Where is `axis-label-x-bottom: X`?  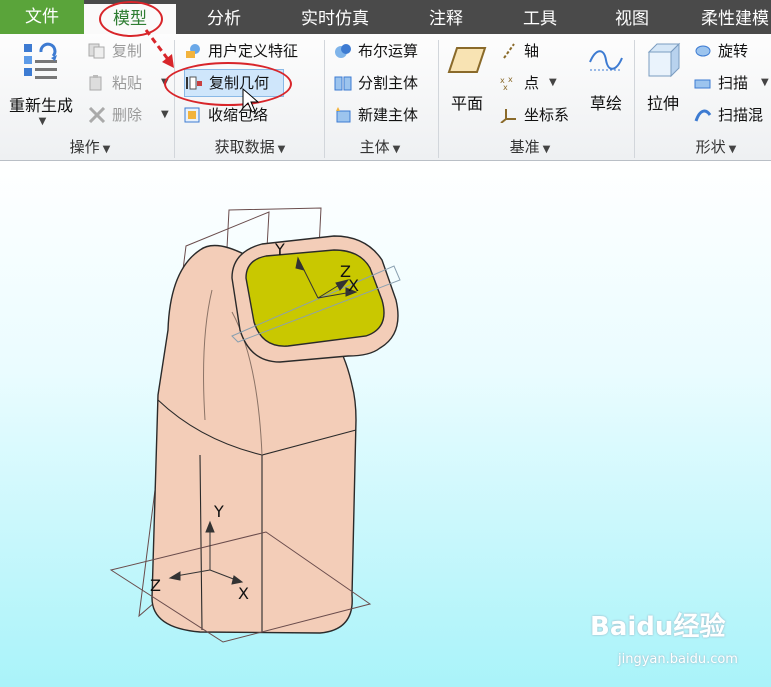
axis-label-x-bottom: X is located at coordinates (243, 593).